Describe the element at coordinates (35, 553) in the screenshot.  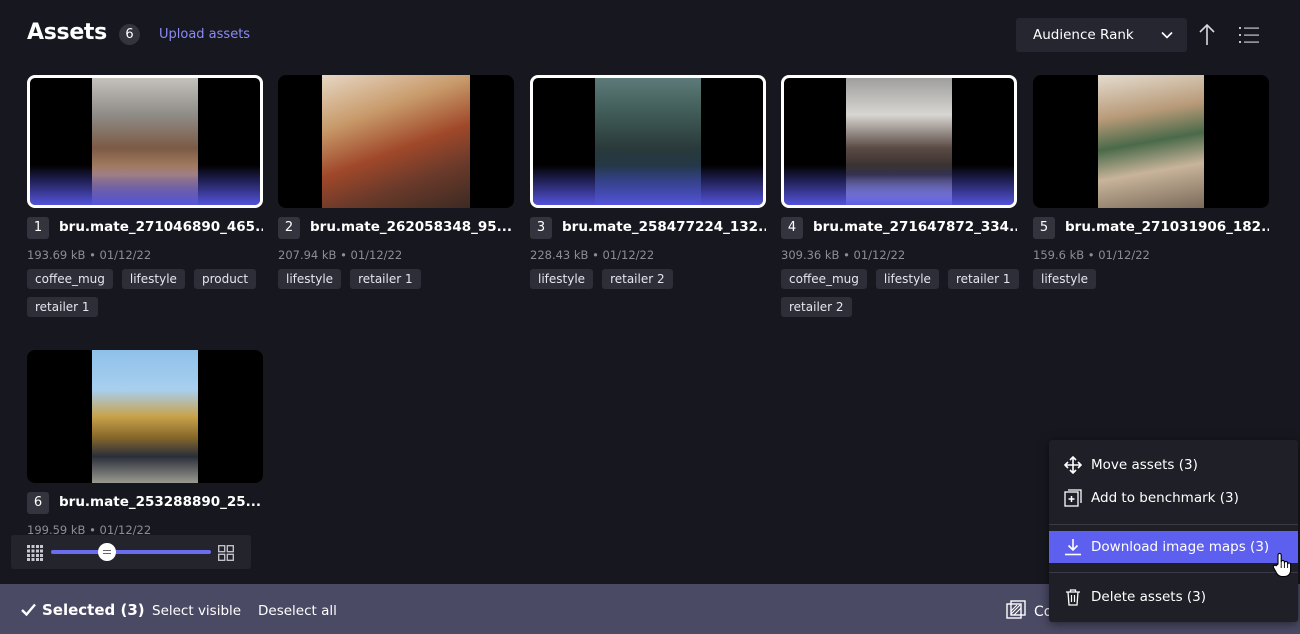
I see `small-grid-icon` at that location.